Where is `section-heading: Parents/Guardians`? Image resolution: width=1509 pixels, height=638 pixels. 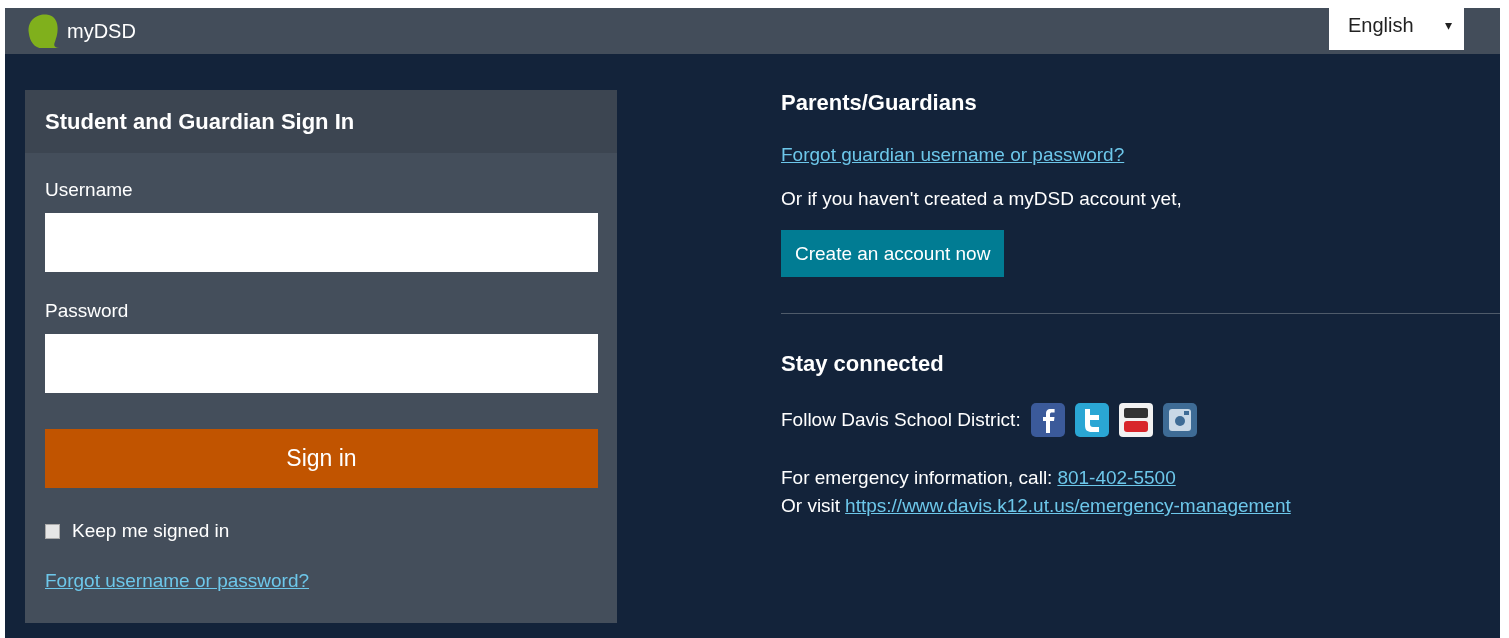 section-heading: Parents/Guardians is located at coordinates (879, 103).